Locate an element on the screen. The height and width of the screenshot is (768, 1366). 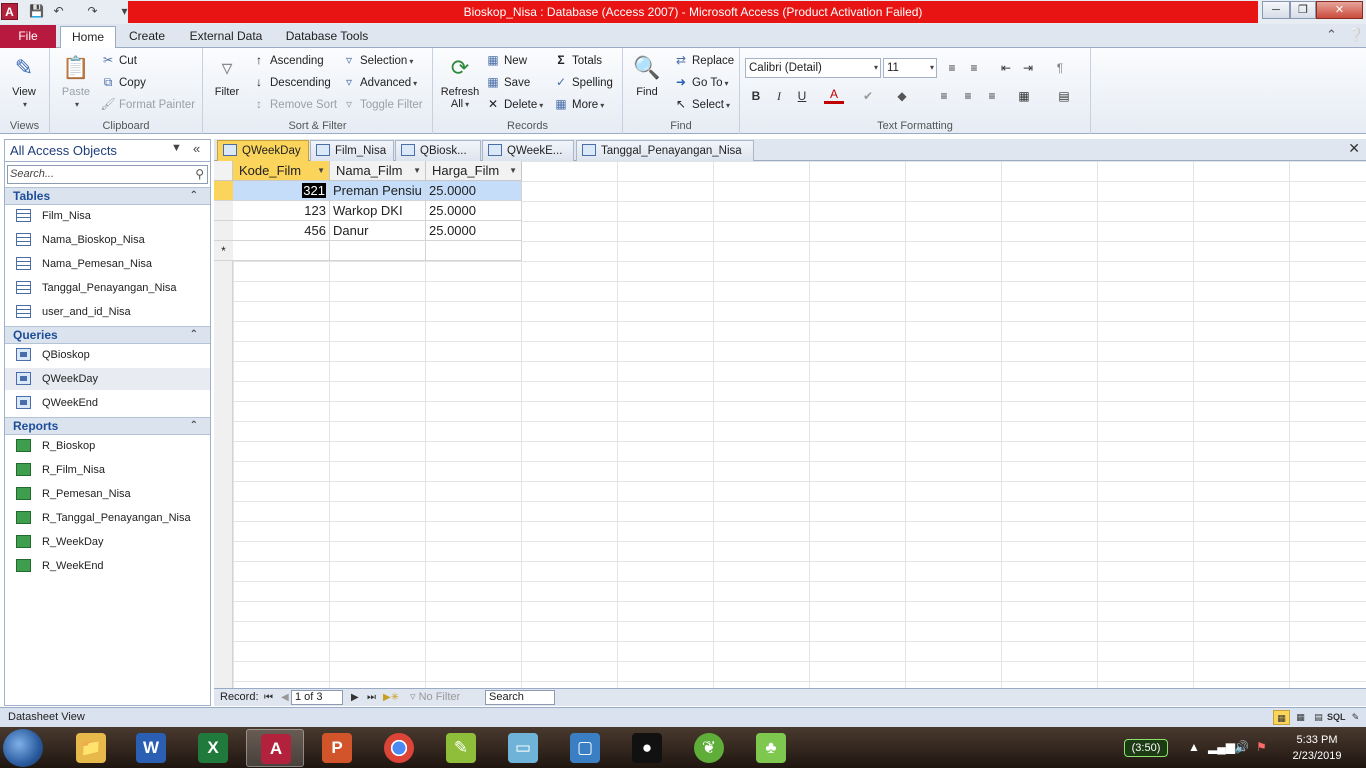
nav-item-report: R_Bioskop is located at coordinates (107, 446).